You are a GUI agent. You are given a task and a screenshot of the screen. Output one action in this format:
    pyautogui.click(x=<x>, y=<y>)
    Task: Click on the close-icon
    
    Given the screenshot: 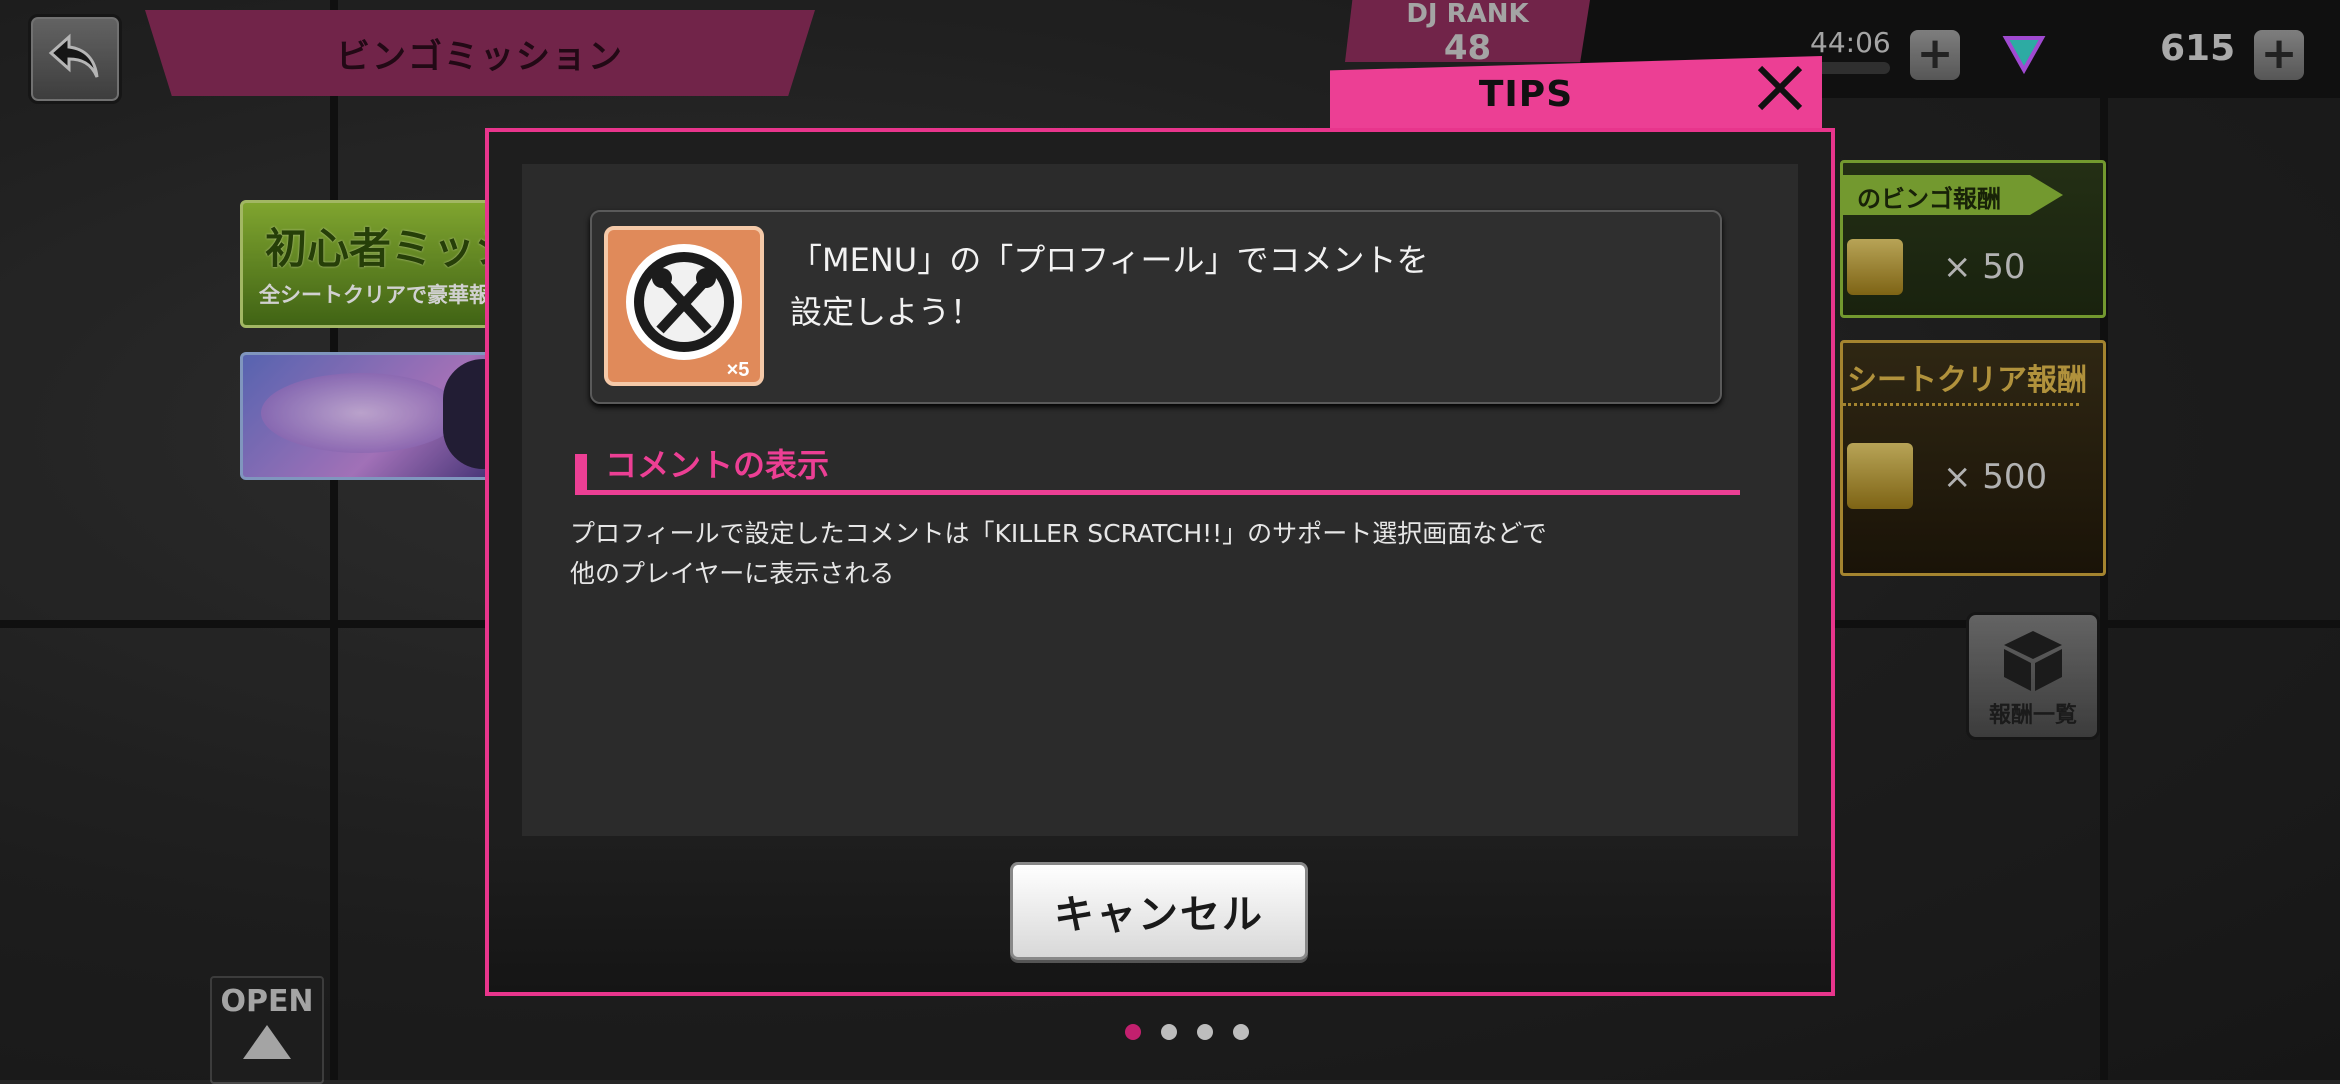 What is the action you would take?
    pyautogui.click(x=1780, y=88)
    